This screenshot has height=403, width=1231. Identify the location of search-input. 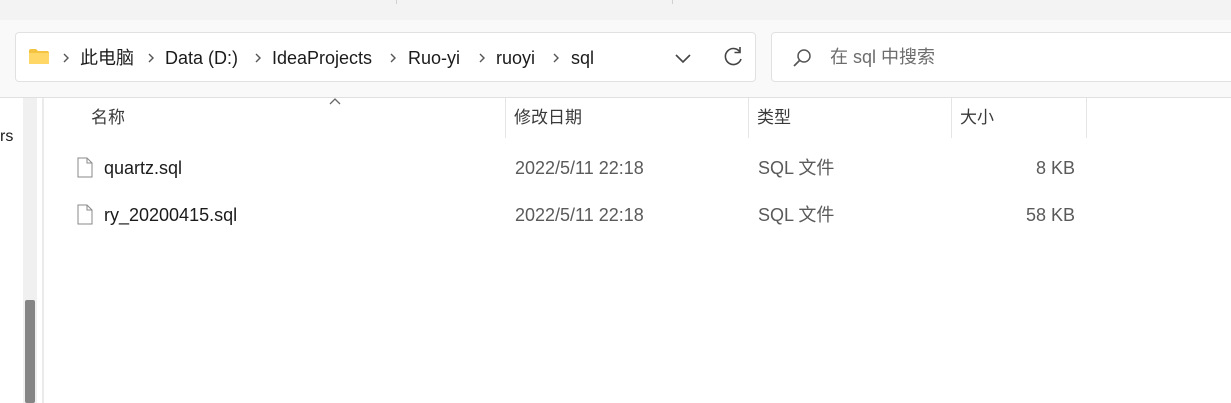
(1020, 57).